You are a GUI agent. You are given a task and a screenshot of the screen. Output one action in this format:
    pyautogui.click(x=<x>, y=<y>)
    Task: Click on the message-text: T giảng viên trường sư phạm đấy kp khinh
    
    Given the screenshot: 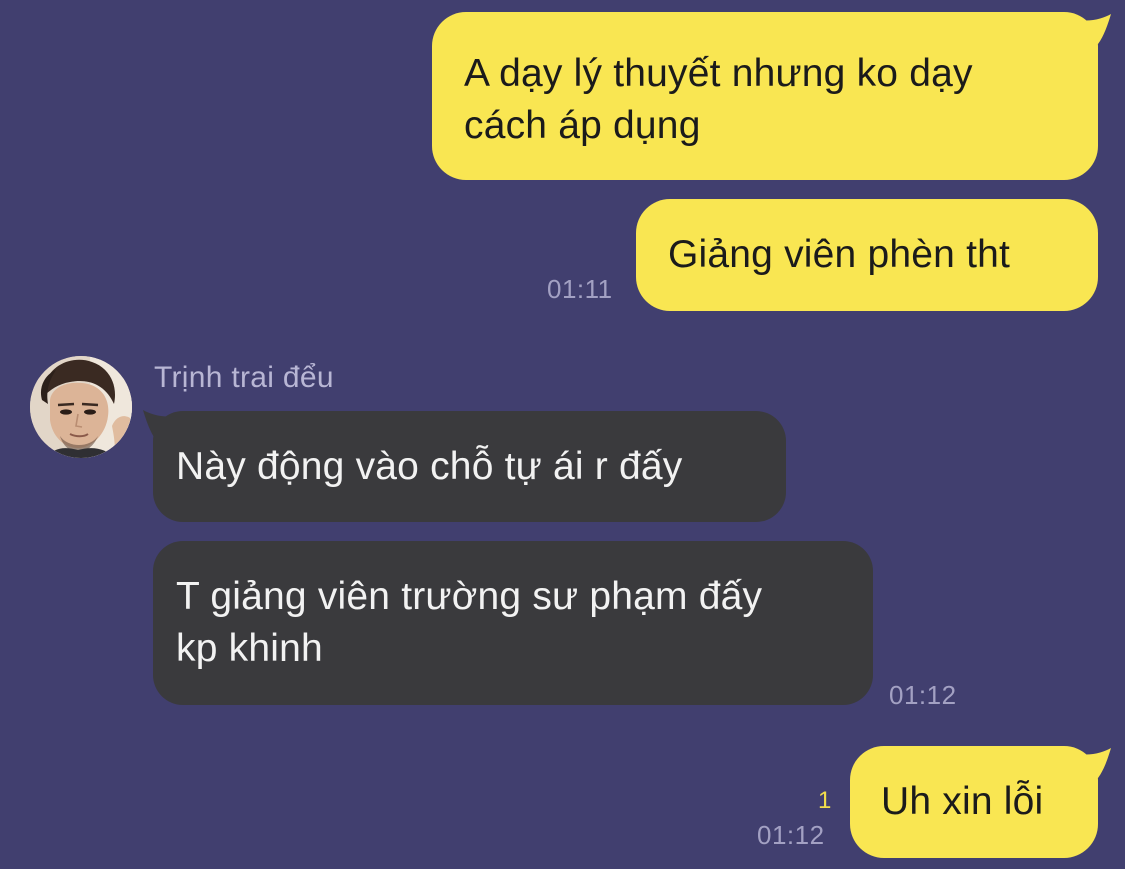 What is the action you would take?
    pyautogui.click(x=469, y=622)
    